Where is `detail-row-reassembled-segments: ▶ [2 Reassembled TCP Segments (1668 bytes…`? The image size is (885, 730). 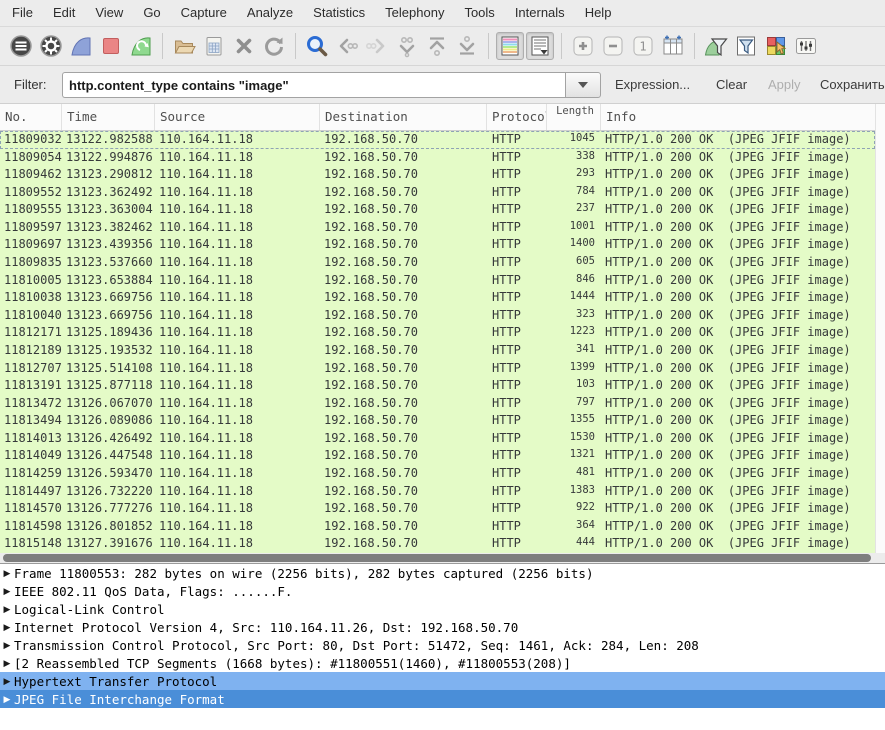
detail-row-reassembled-segments: ▶ [2 Reassembled TCP Segments (1668 bytes… is located at coordinates (442, 663).